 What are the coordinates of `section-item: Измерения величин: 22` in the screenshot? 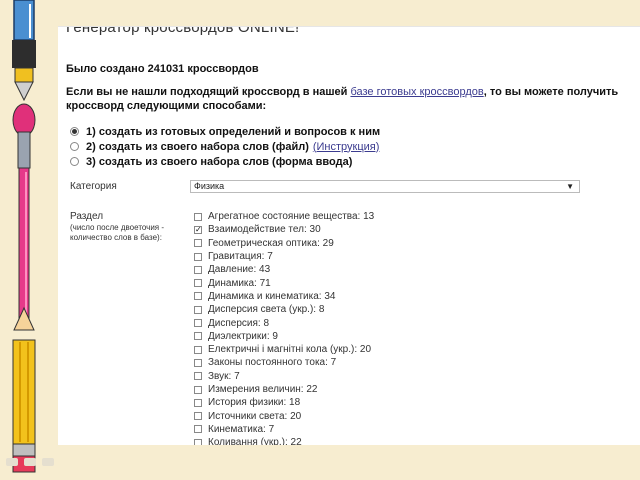 It's located at (284, 389).